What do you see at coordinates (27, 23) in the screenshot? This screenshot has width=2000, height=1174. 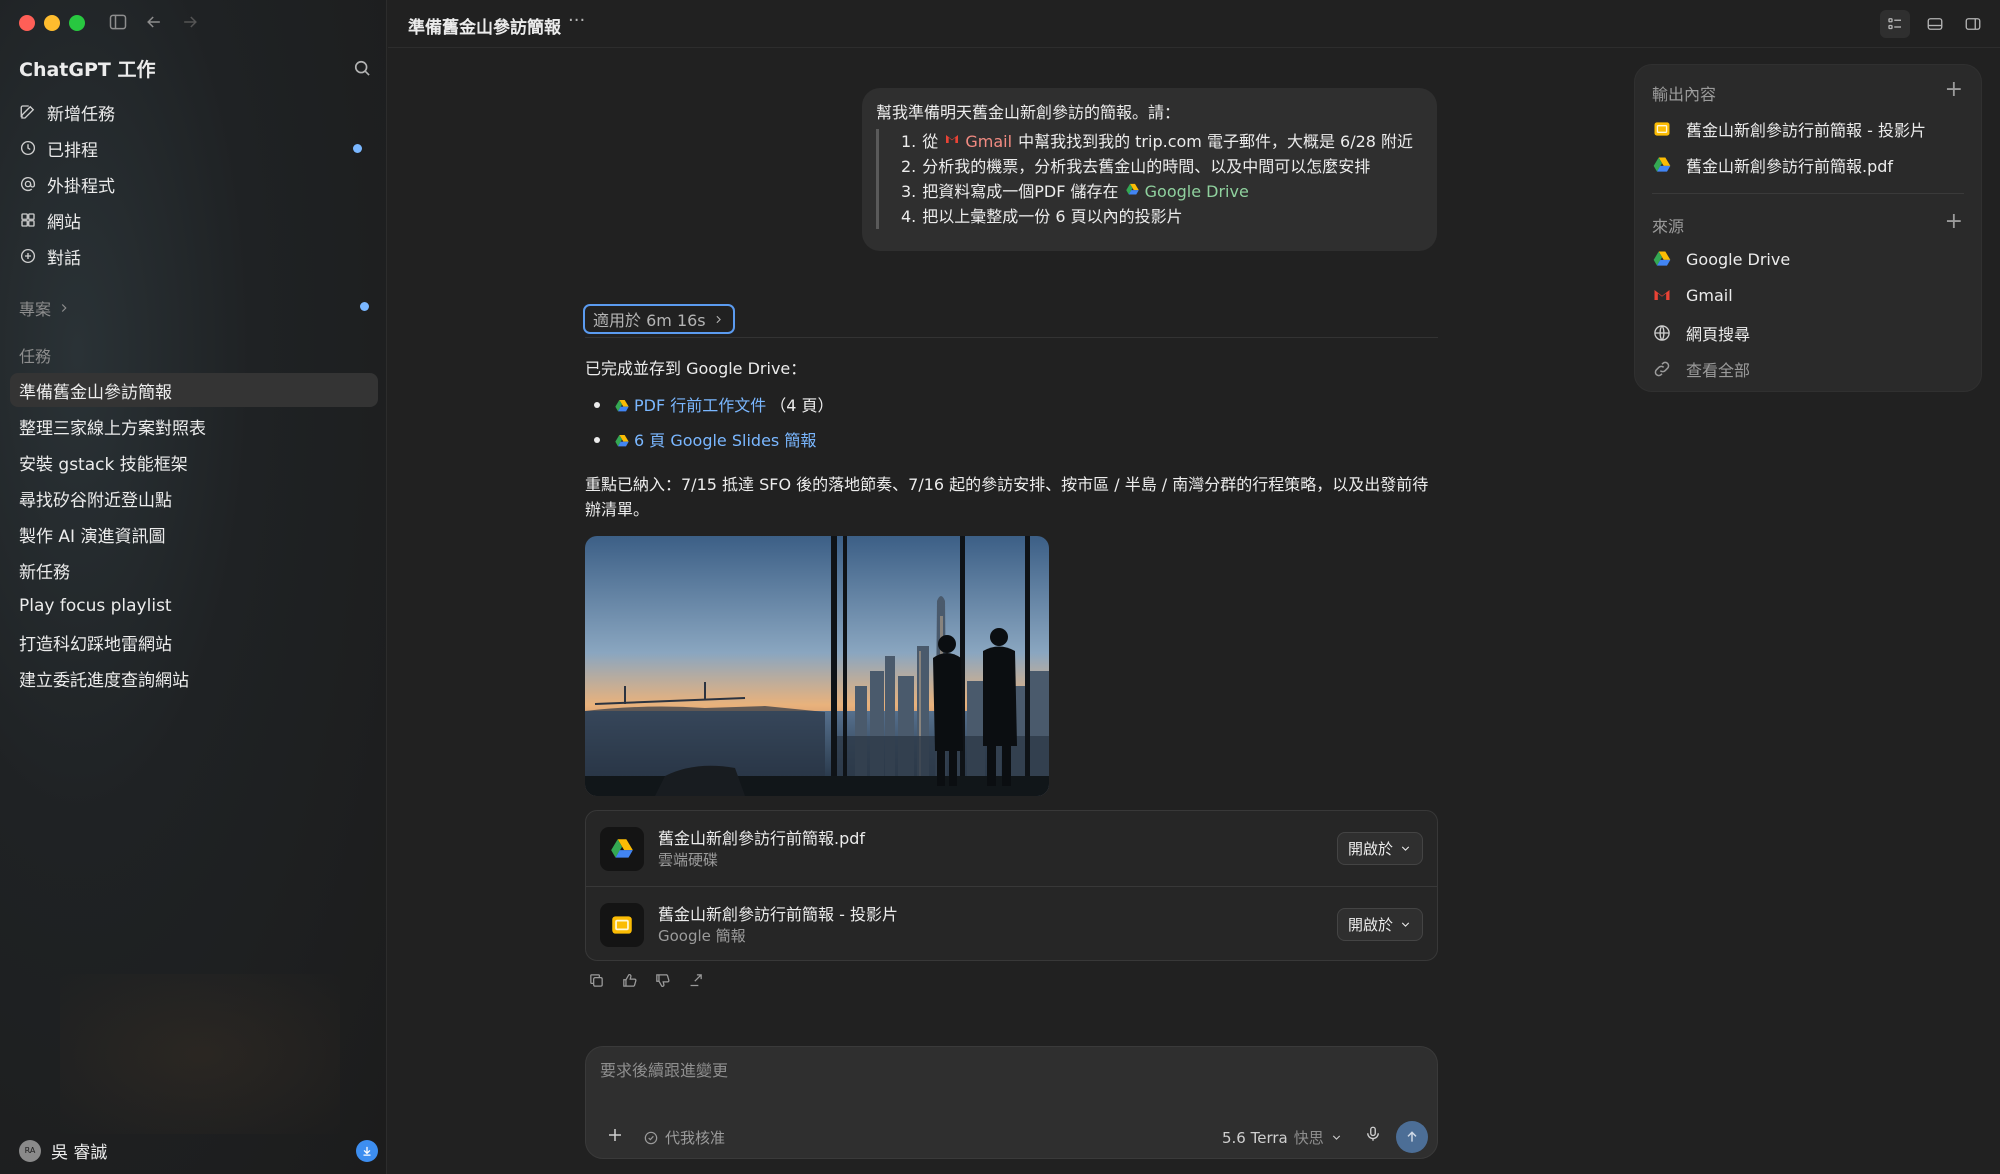 I see `close-window-button` at bounding box center [27, 23].